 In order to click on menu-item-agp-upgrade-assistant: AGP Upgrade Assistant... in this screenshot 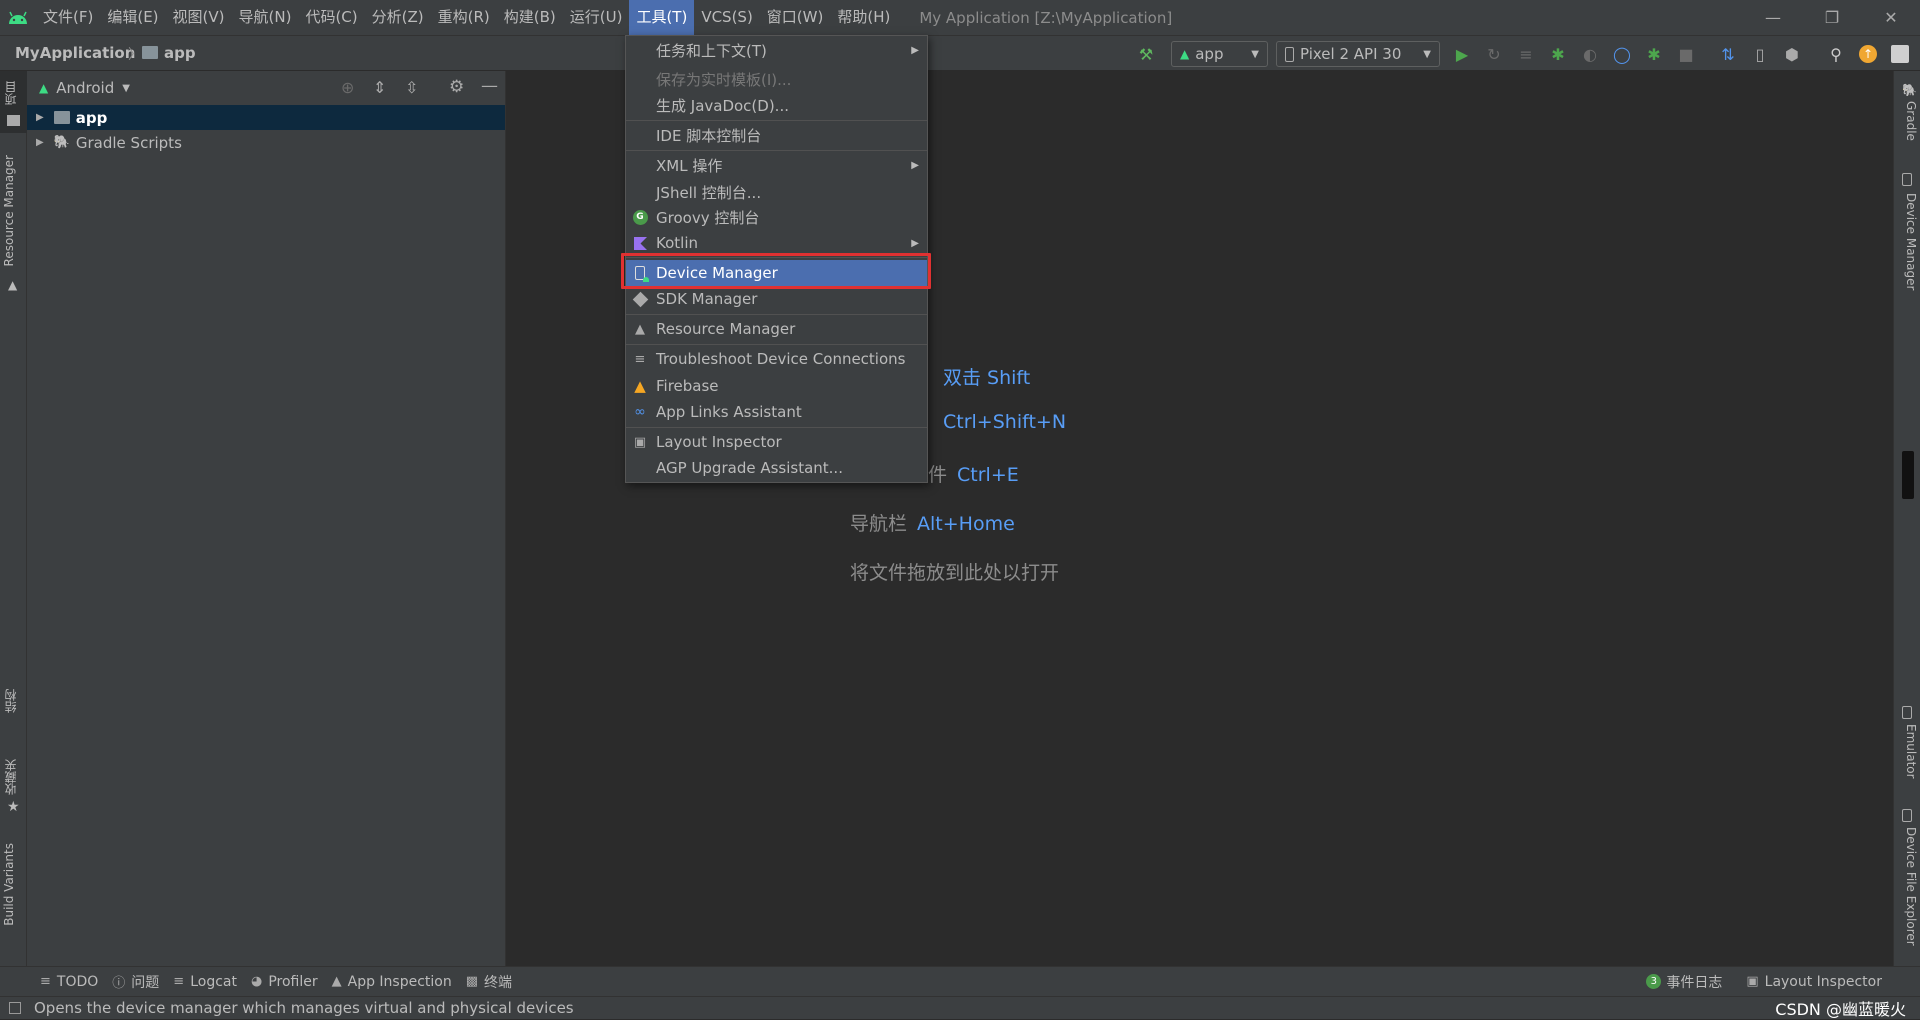, I will do `click(776, 468)`.